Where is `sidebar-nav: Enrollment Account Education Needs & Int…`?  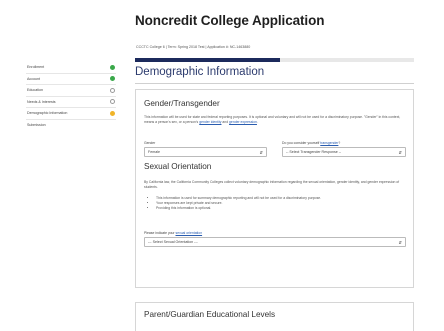 sidebar-nav: Enrollment Account Education Needs & Int… is located at coordinates (71, 96).